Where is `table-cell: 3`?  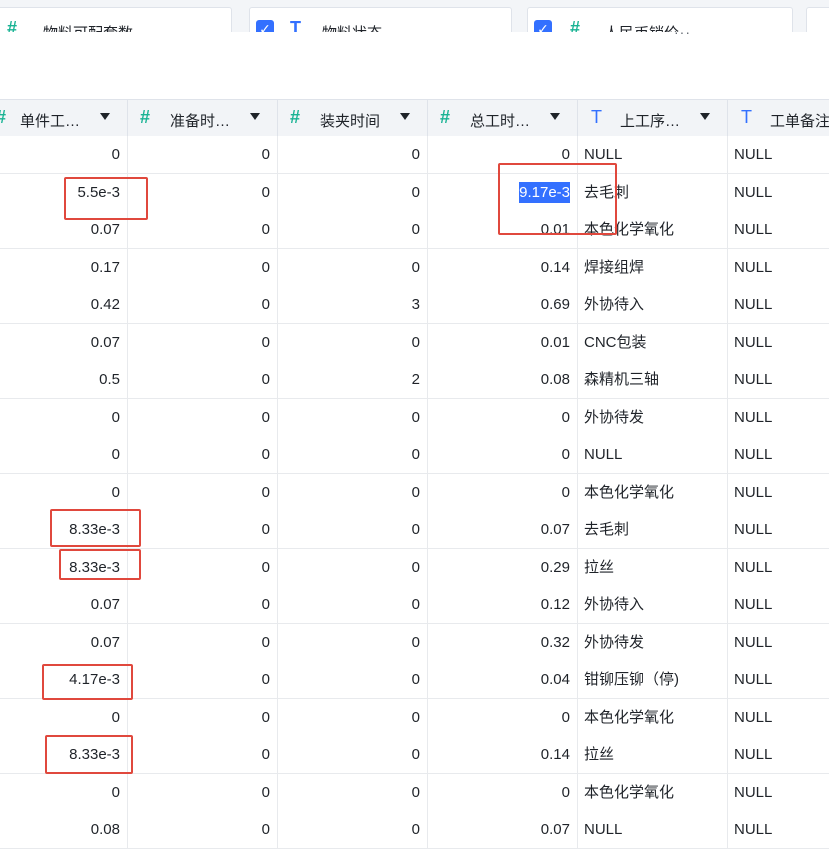 table-cell: 3 is located at coordinates (353, 304).